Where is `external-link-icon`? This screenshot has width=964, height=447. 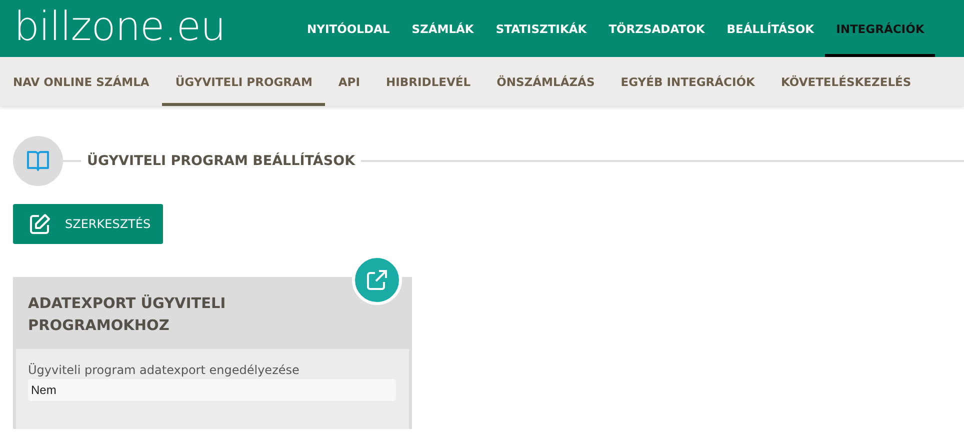
external-link-icon is located at coordinates (377, 280).